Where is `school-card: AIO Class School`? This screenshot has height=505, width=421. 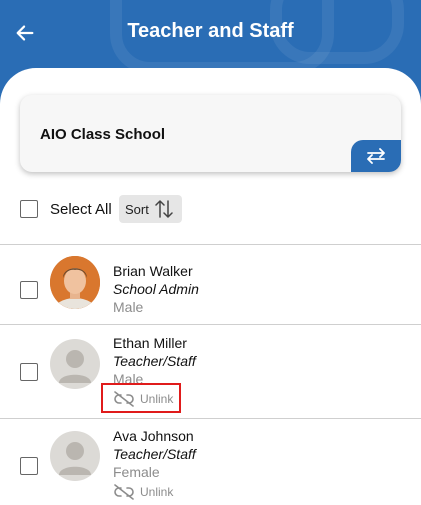 school-card: AIO Class School is located at coordinates (210, 133).